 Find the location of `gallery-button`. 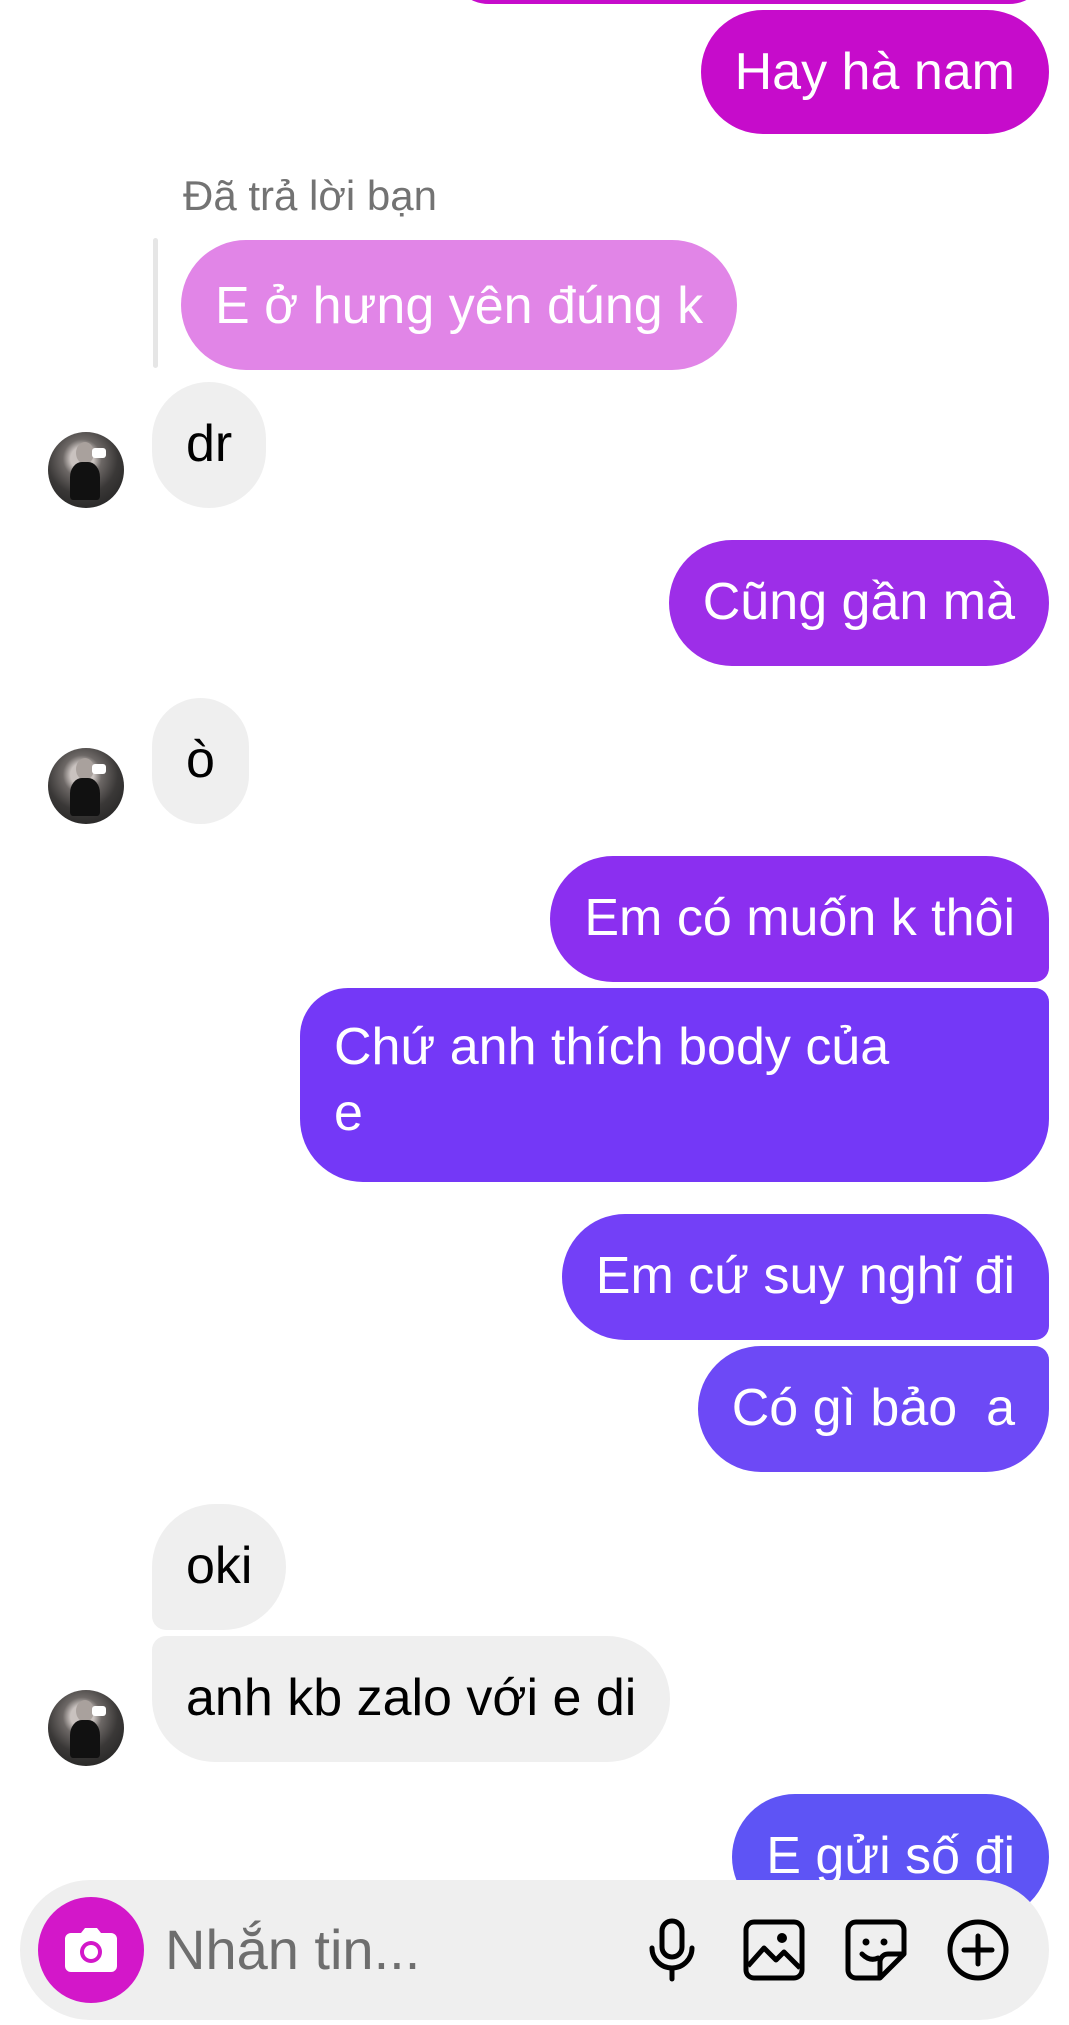

gallery-button is located at coordinates (774, 1950).